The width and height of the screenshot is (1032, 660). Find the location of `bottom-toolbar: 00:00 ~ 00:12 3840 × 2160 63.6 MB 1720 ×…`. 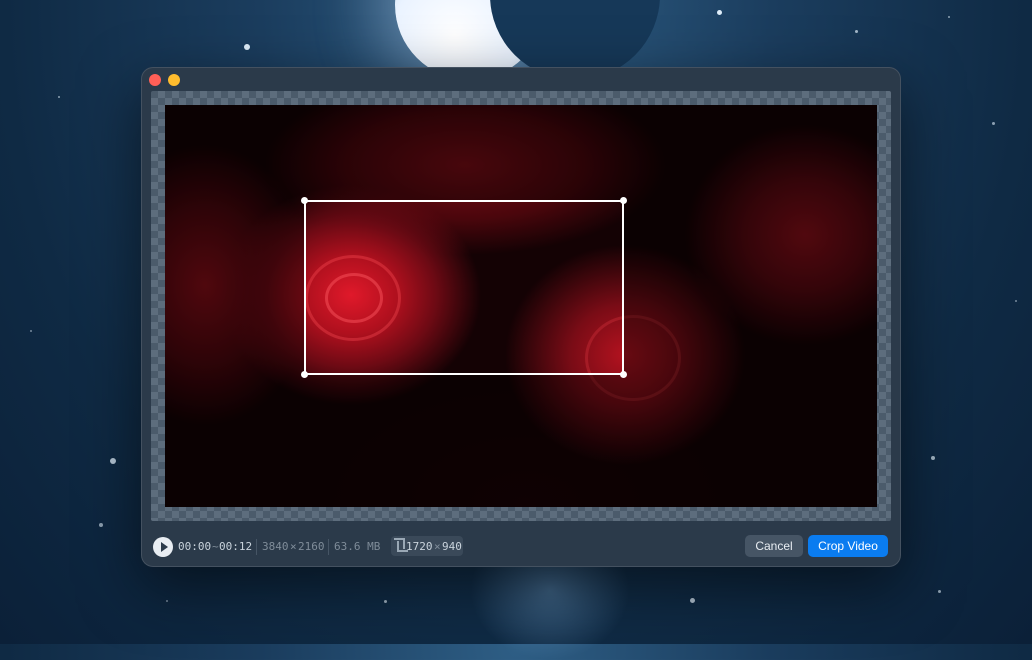

bottom-toolbar: 00:00 ~ 00:12 3840 × 2160 63.6 MB 1720 ×… is located at coordinates (521, 550).